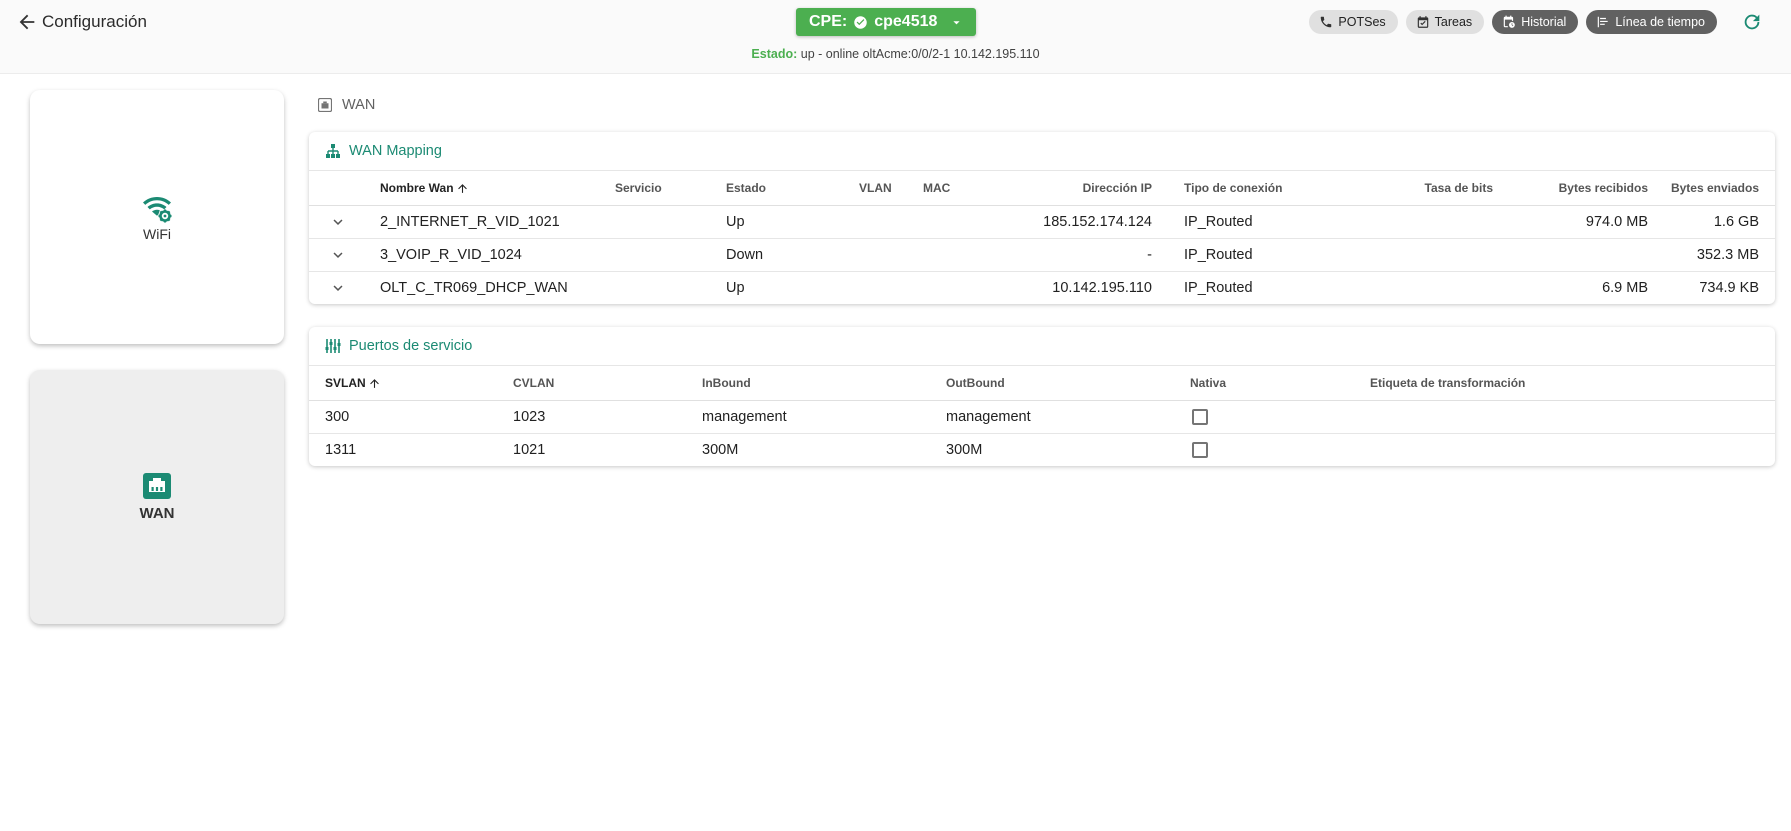 This screenshot has width=1791, height=831. Describe the element at coordinates (411, 346) in the screenshot. I see `service-ports-title-text: Puertos de servicio` at that location.